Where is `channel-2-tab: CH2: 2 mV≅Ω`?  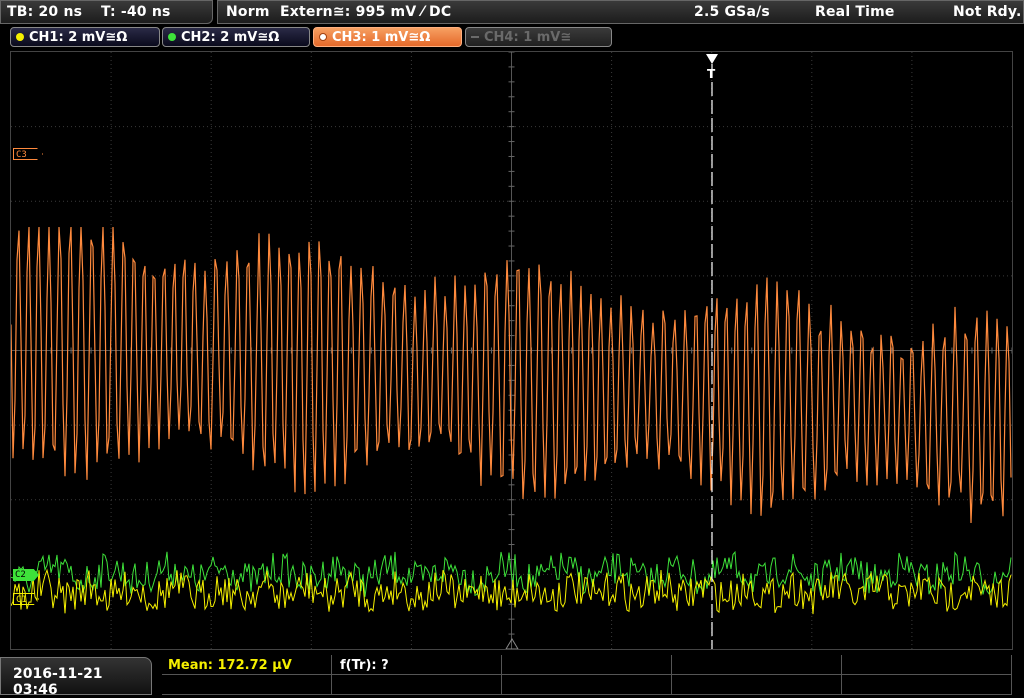
channel-2-tab: CH2: 2 mV≅Ω is located at coordinates (236, 37).